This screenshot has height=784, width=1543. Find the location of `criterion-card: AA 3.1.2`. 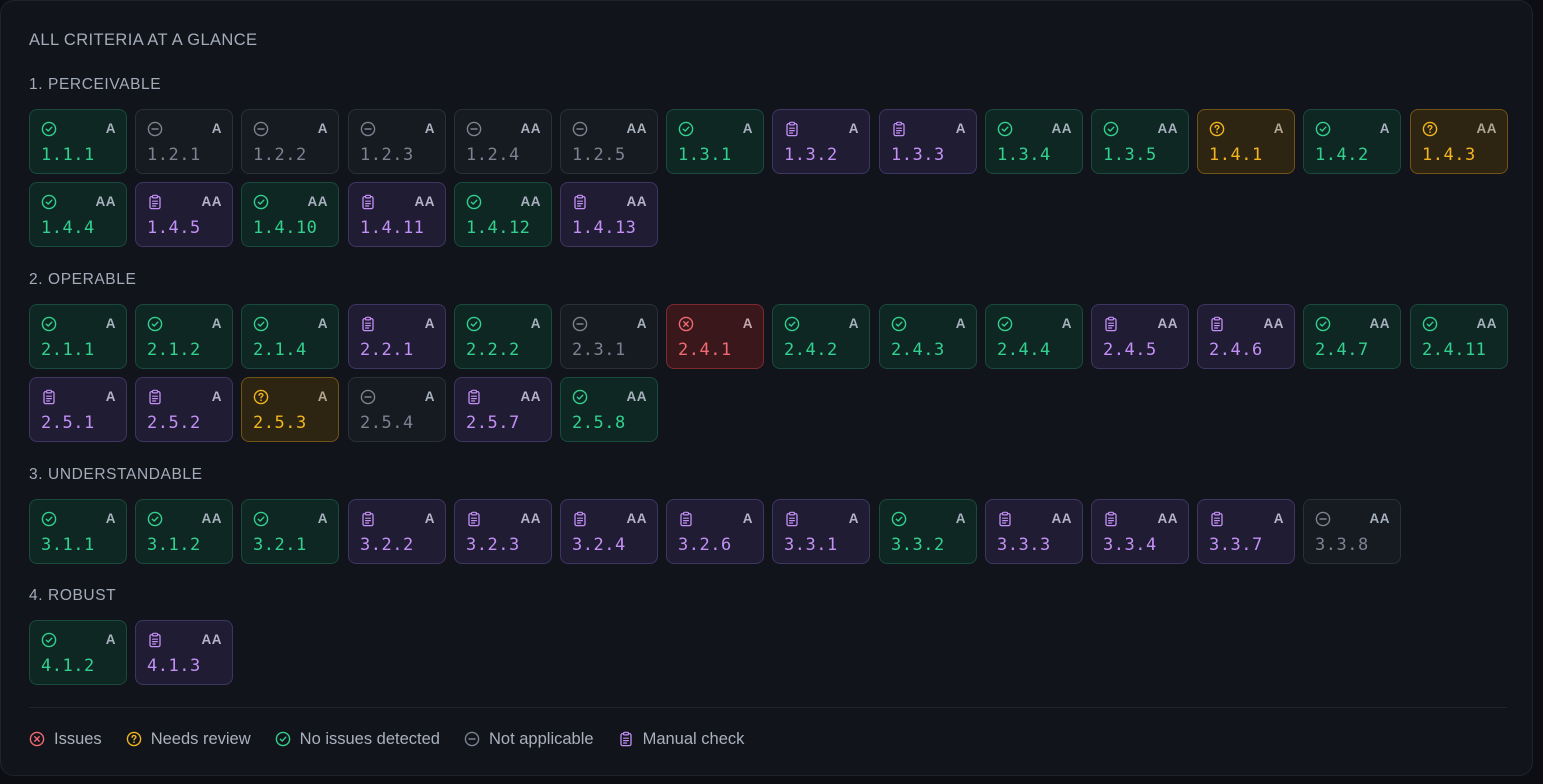

criterion-card: AA 3.1.2 is located at coordinates (184, 531).